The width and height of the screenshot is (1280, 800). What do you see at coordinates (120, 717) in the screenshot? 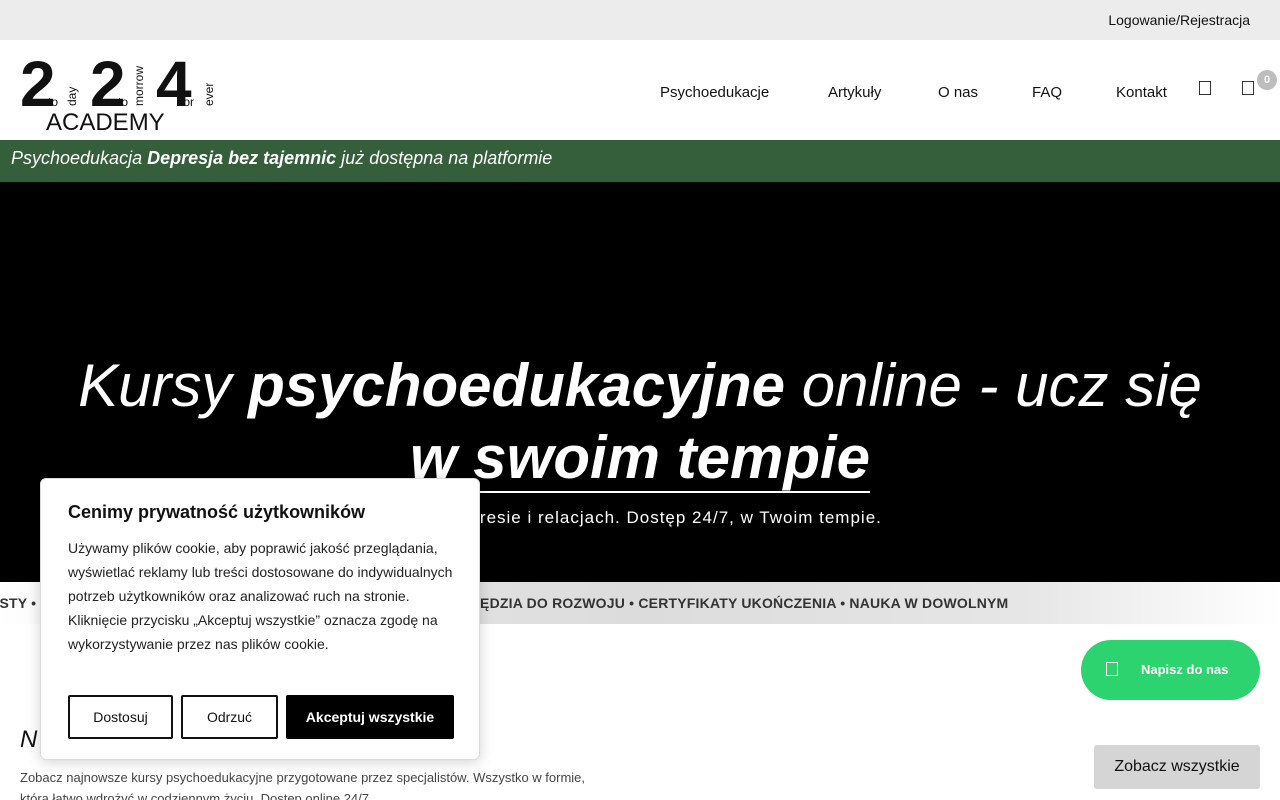
I see `cookie-customize-button: Dostosuj` at bounding box center [120, 717].